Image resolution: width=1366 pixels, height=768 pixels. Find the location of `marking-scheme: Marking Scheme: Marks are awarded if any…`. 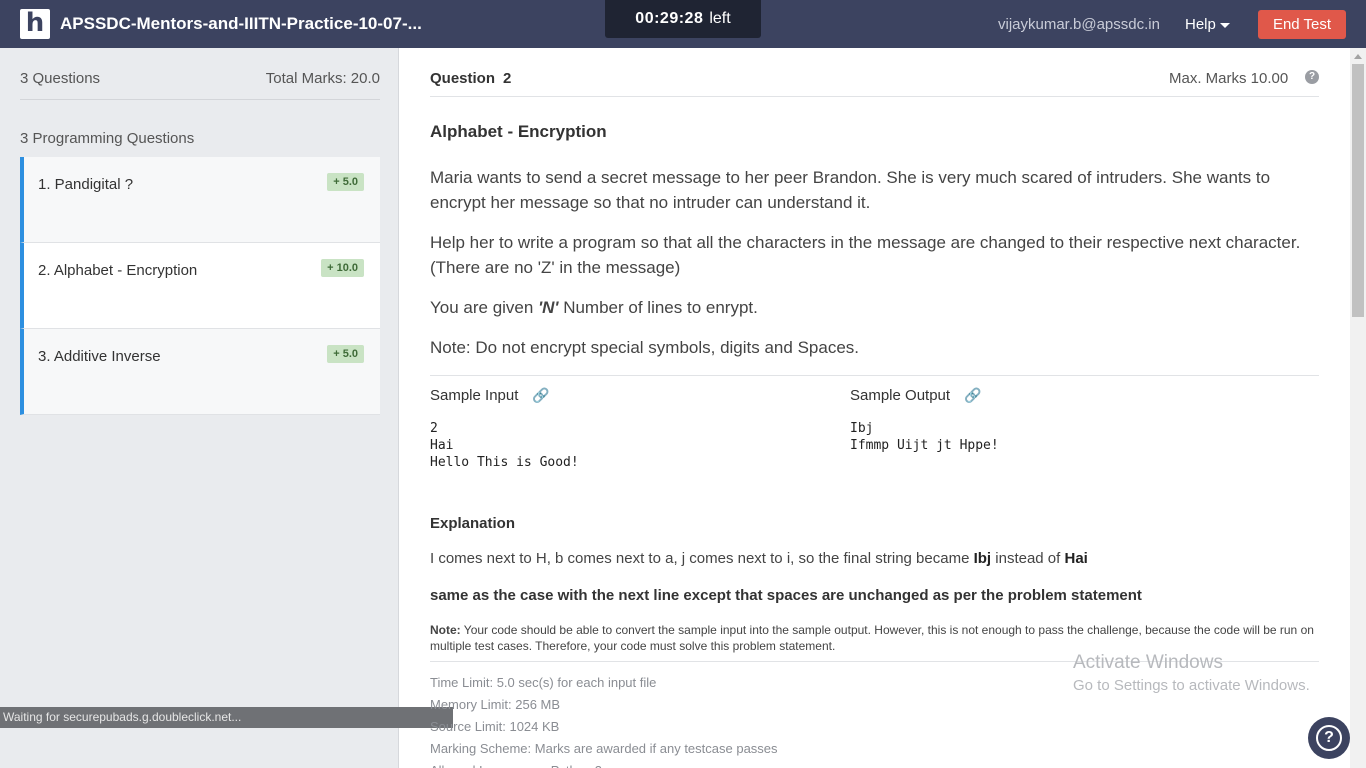

marking-scheme: Marking Scheme: Marks are awarded if any… is located at coordinates (604, 748).